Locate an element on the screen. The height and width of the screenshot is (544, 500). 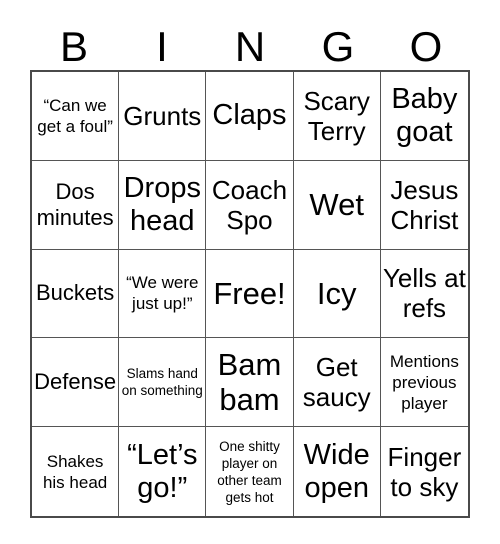
bingo-cell-label: Claps is located at coordinates (249, 115).